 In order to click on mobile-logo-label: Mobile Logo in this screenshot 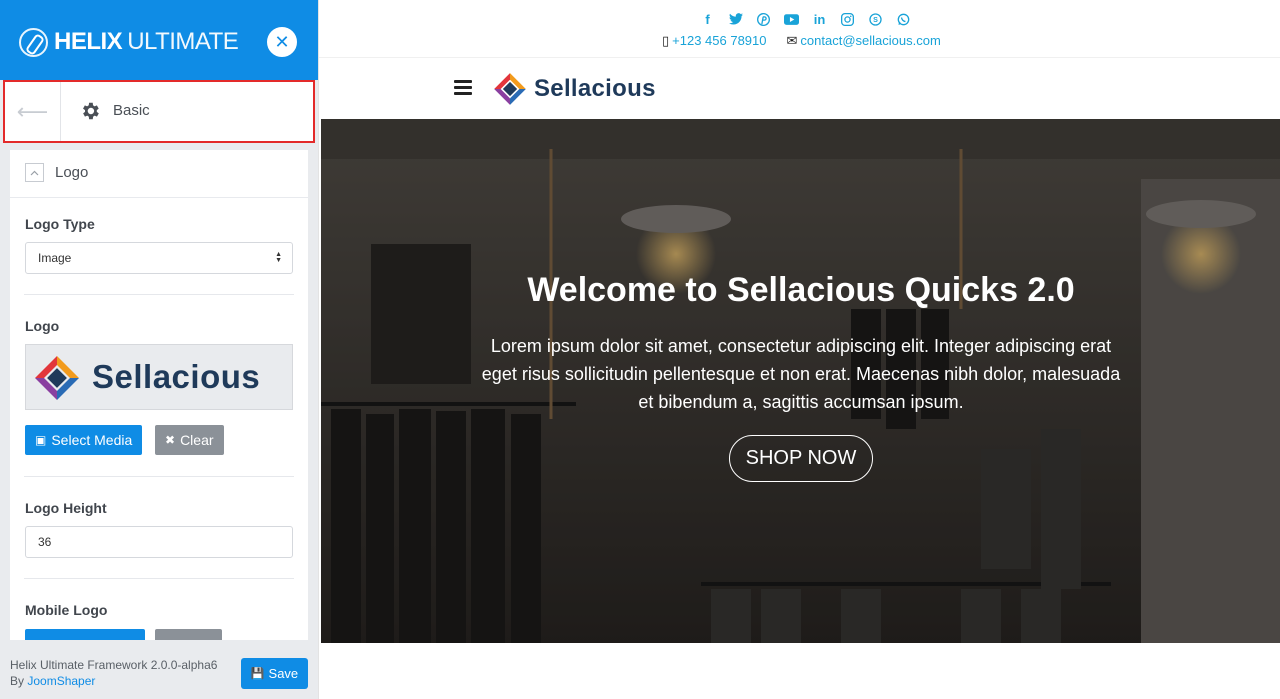, I will do `click(66, 610)`.